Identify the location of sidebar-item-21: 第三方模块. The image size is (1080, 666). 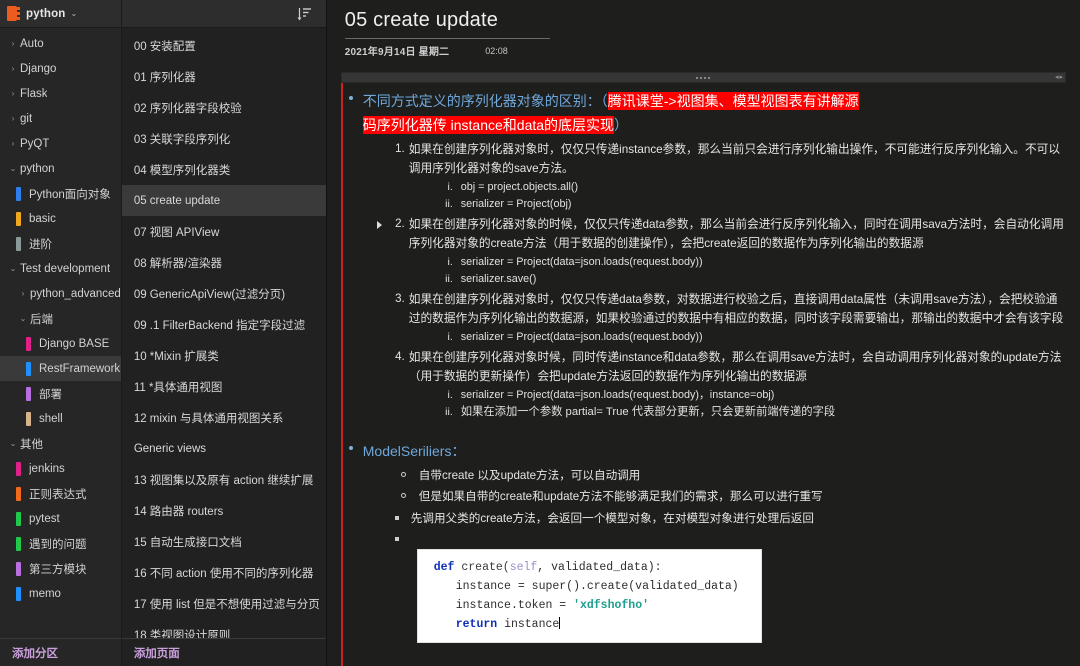
(60, 568).